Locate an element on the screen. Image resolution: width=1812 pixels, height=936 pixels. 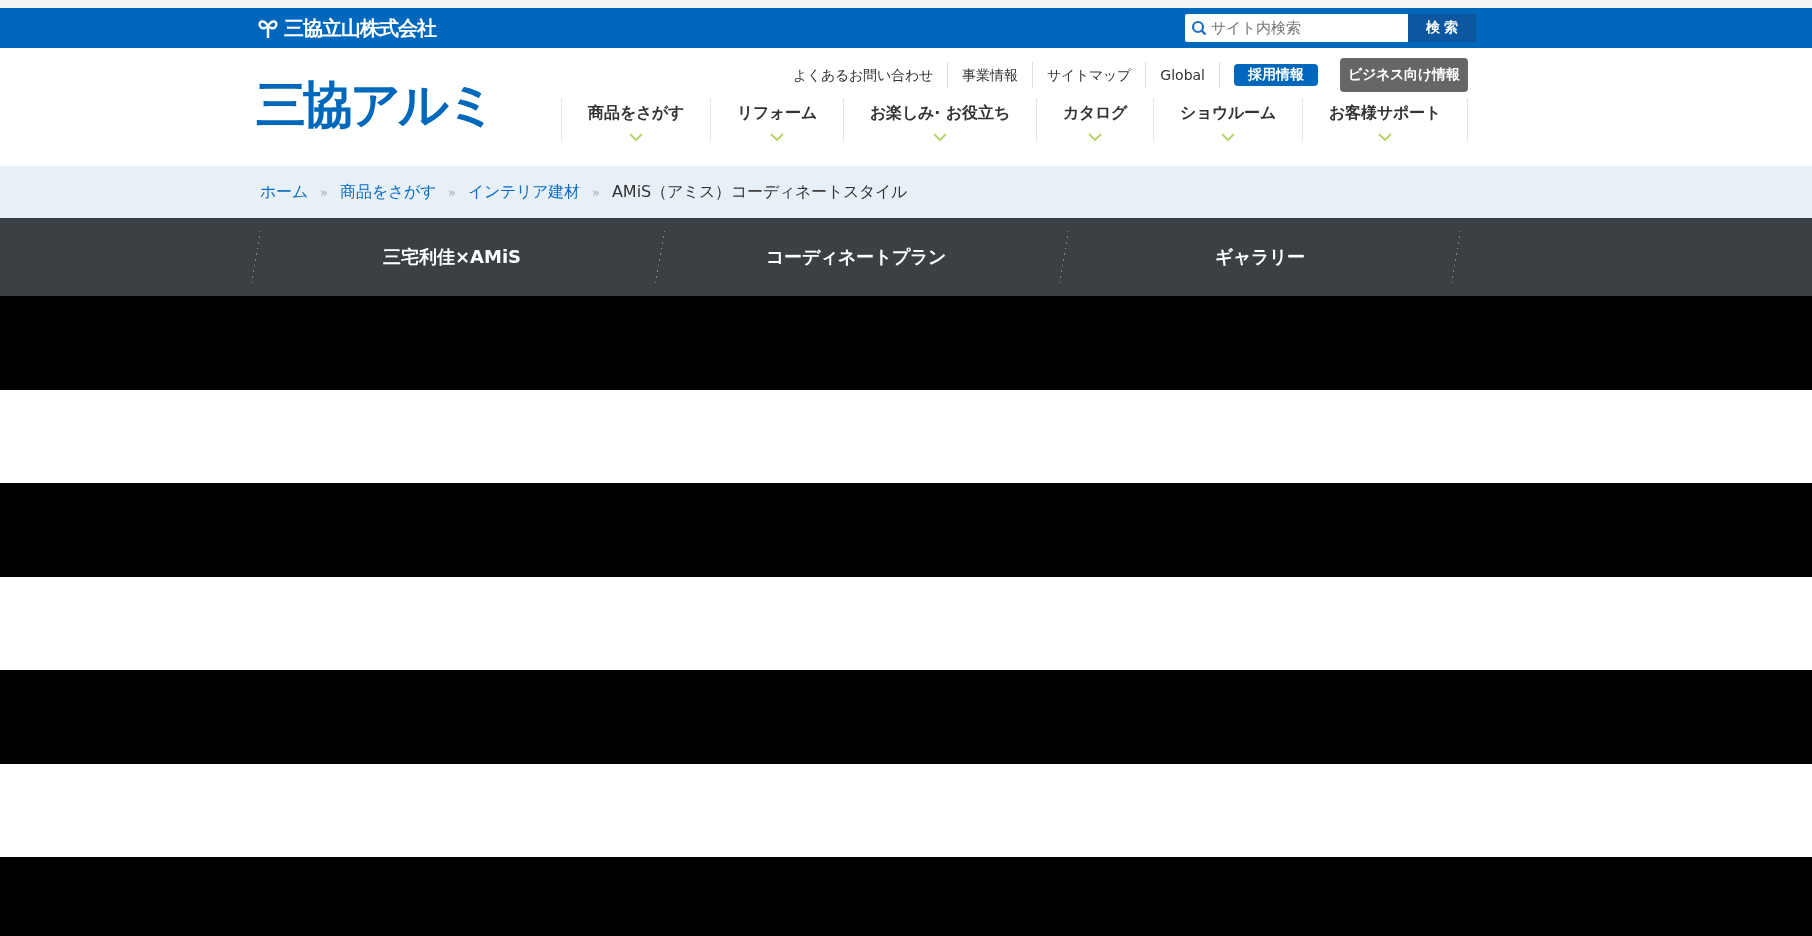
search-icon is located at coordinates (1199, 28).